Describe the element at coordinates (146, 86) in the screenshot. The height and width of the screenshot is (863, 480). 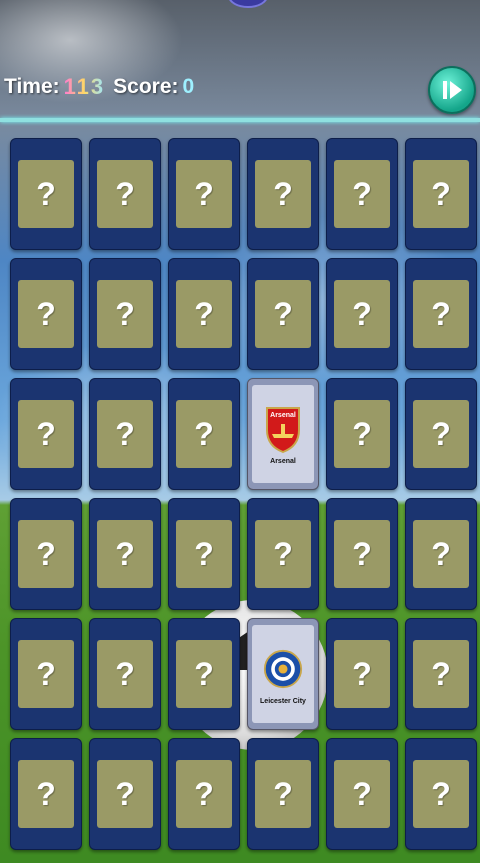
I see `score-label: Score:` at that location.